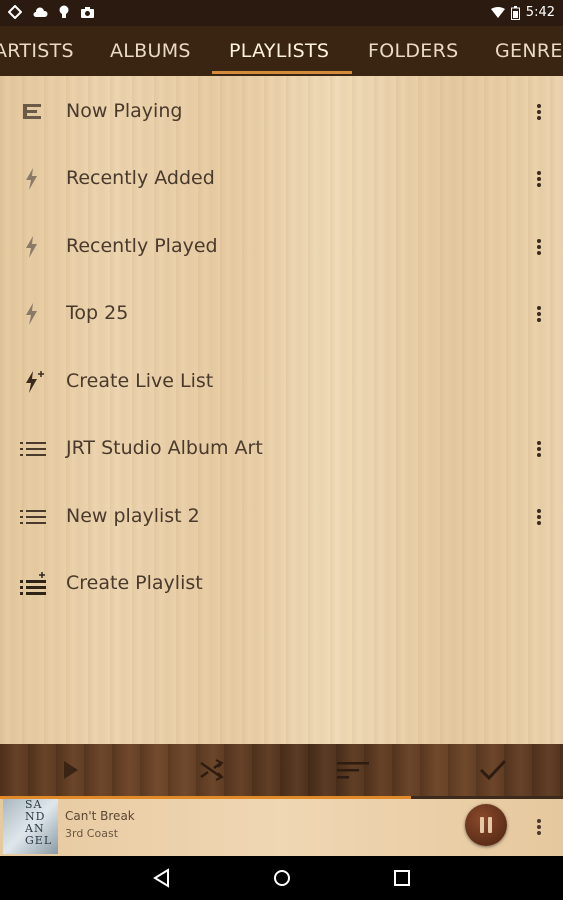 The height and width of the screenshot is (900, 563). I want to click on tab-bar: ARTISTS ALBUMS PLAYLISTS FOLDERS GENRES, so click(281, 51).